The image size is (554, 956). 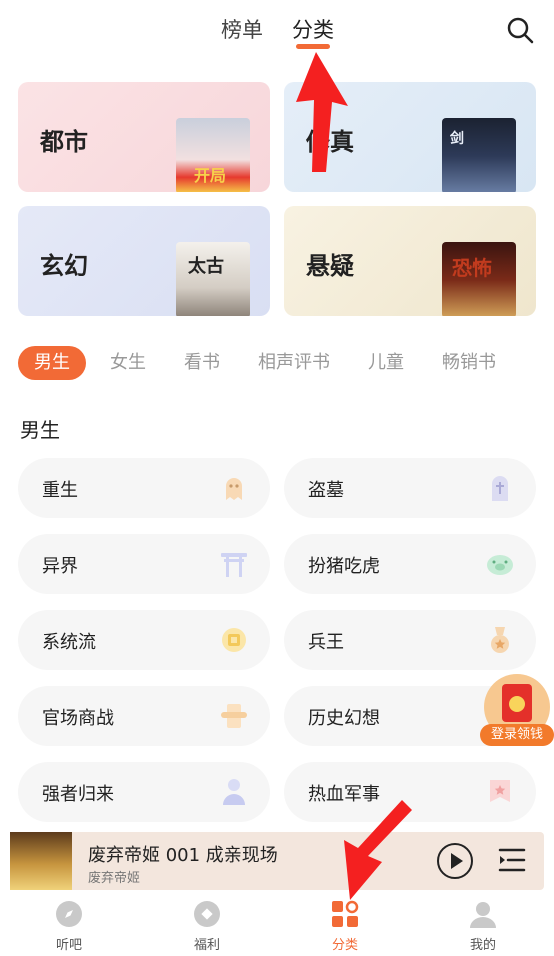 What do you see at coordinates (64, 142) in the screenshot?
I see `category-card-label: 都市` at bounding box center [64, 142].